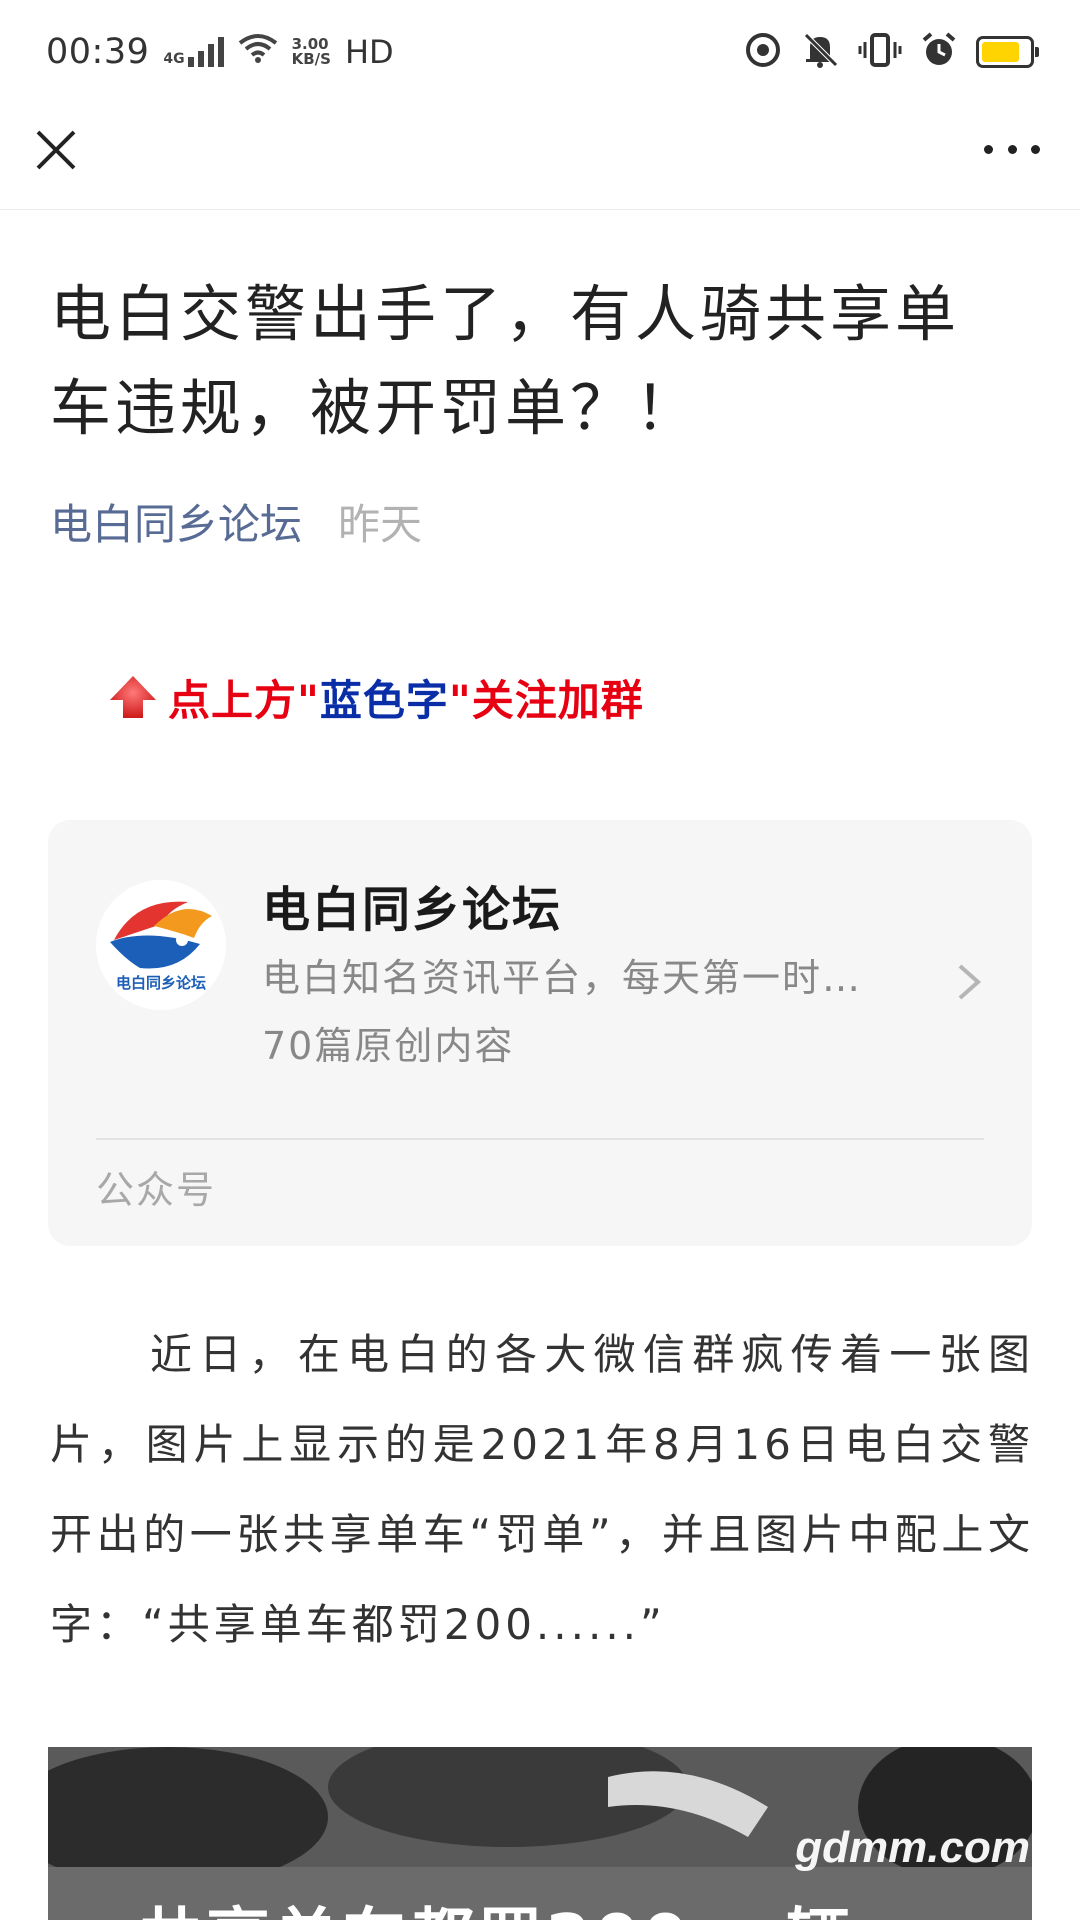 This screenshot has width=1080, height=1920. I want to click on close-button, so click(56, 150).